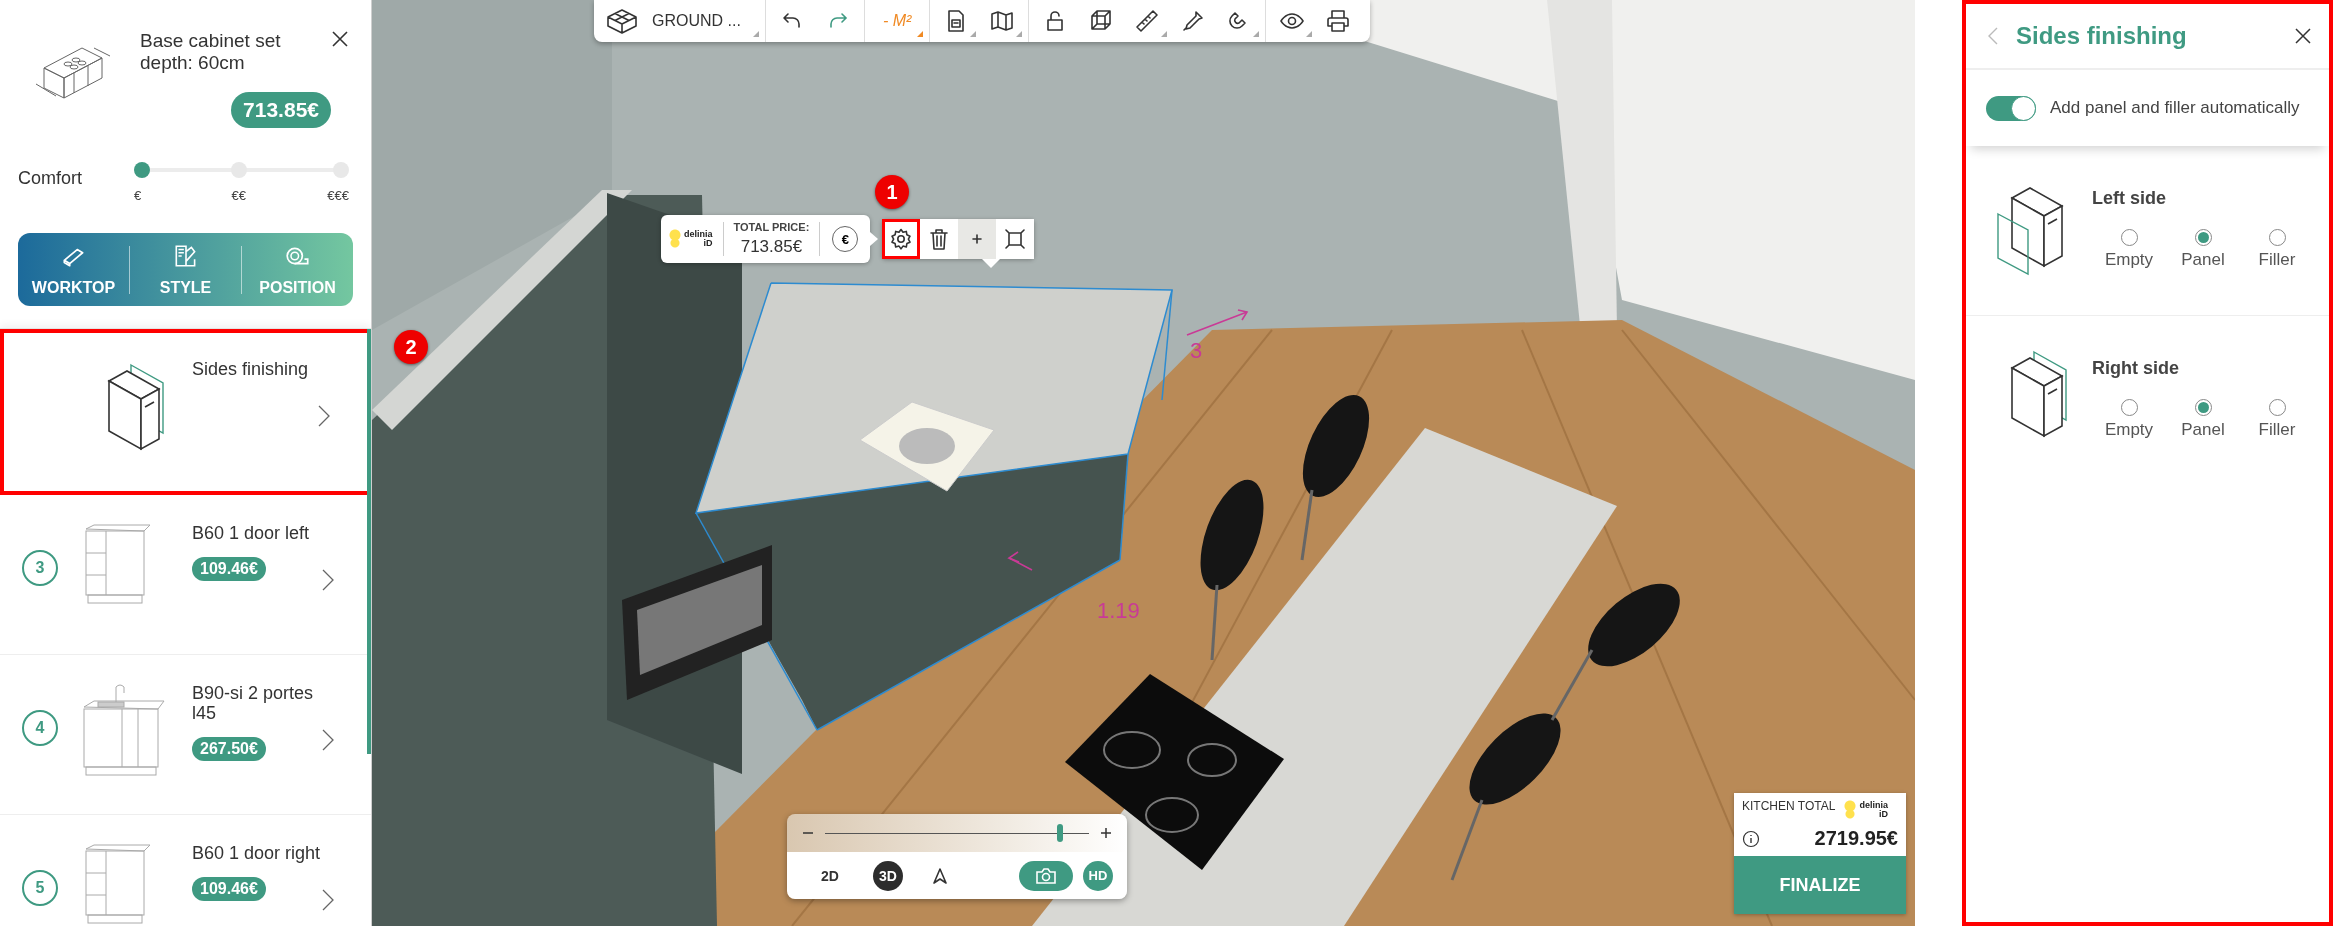 This screenshot has width=2333, height=926. What do you see at coordinates (1789, 806) in the screenshot?
I see `kitchen-total-label: KITCHEN TOTAL` at bounding box center [1789, 806].